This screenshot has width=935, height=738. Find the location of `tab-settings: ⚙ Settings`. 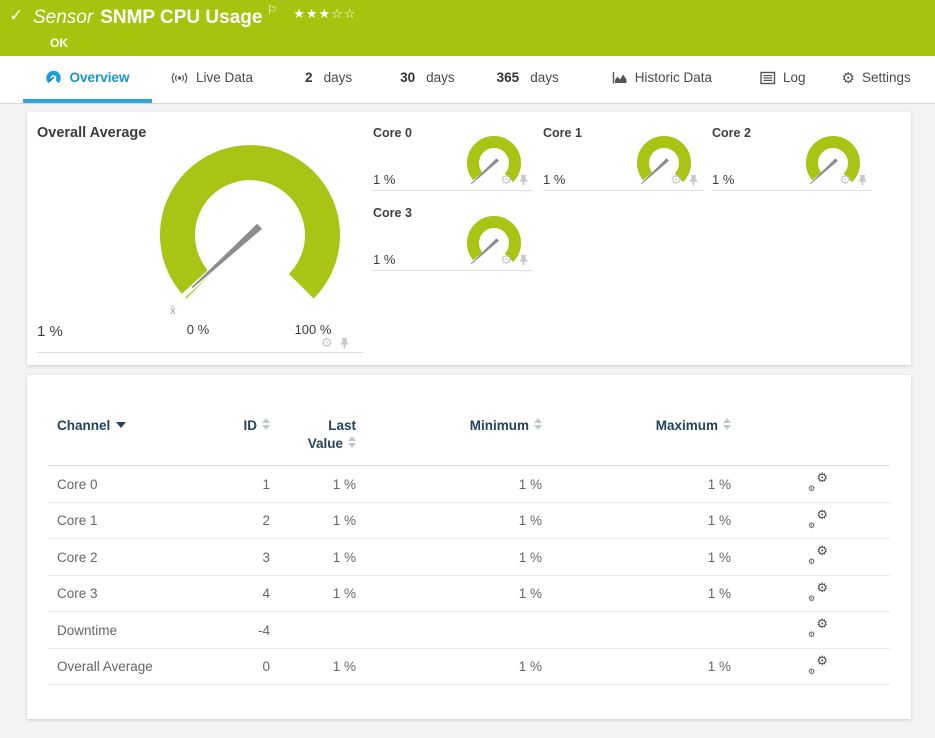

tab-settings: ⚙ Settings is located at coordinates (876, 79).